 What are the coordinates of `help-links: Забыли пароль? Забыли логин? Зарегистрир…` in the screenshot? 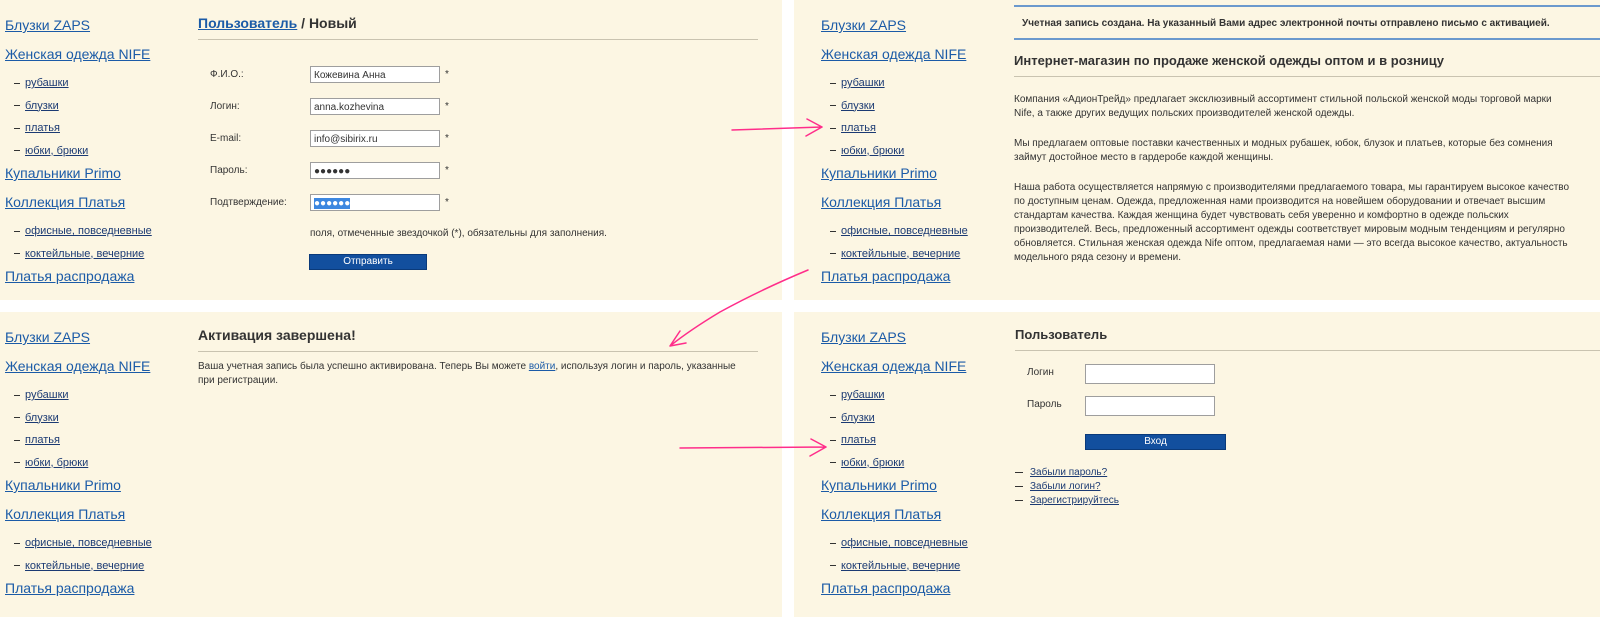 It's located at (1067, 487).